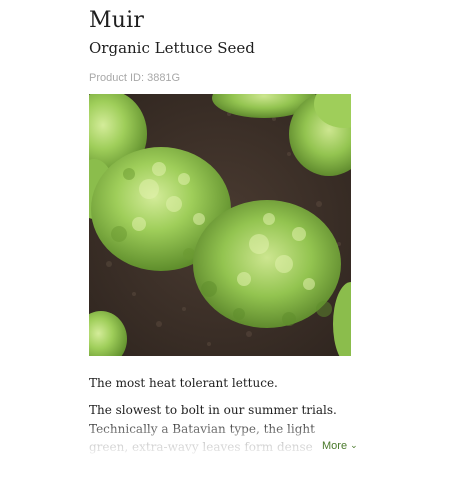 This screenshot has height=480, width=461. Describe the element at coordinates (354, 445) in the screenshot. I see `chevron-down-icon: ⌄` at that location.